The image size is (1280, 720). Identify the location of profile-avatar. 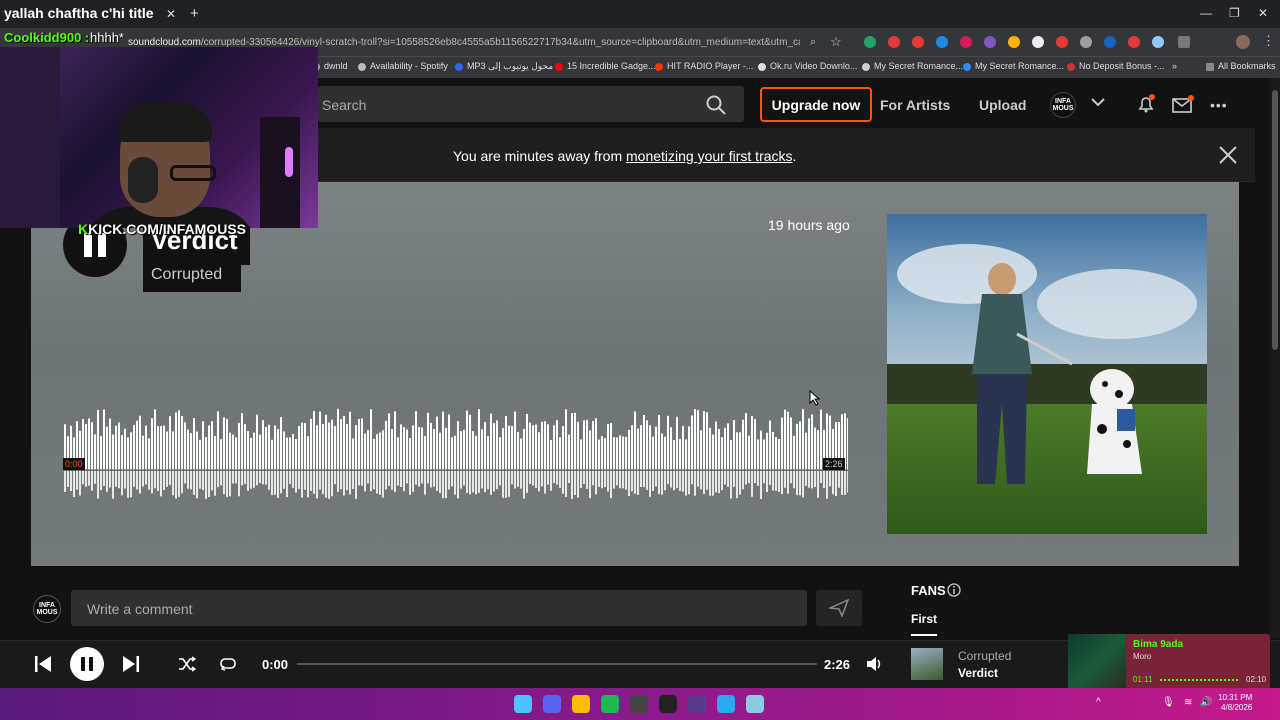
(1243, 42).